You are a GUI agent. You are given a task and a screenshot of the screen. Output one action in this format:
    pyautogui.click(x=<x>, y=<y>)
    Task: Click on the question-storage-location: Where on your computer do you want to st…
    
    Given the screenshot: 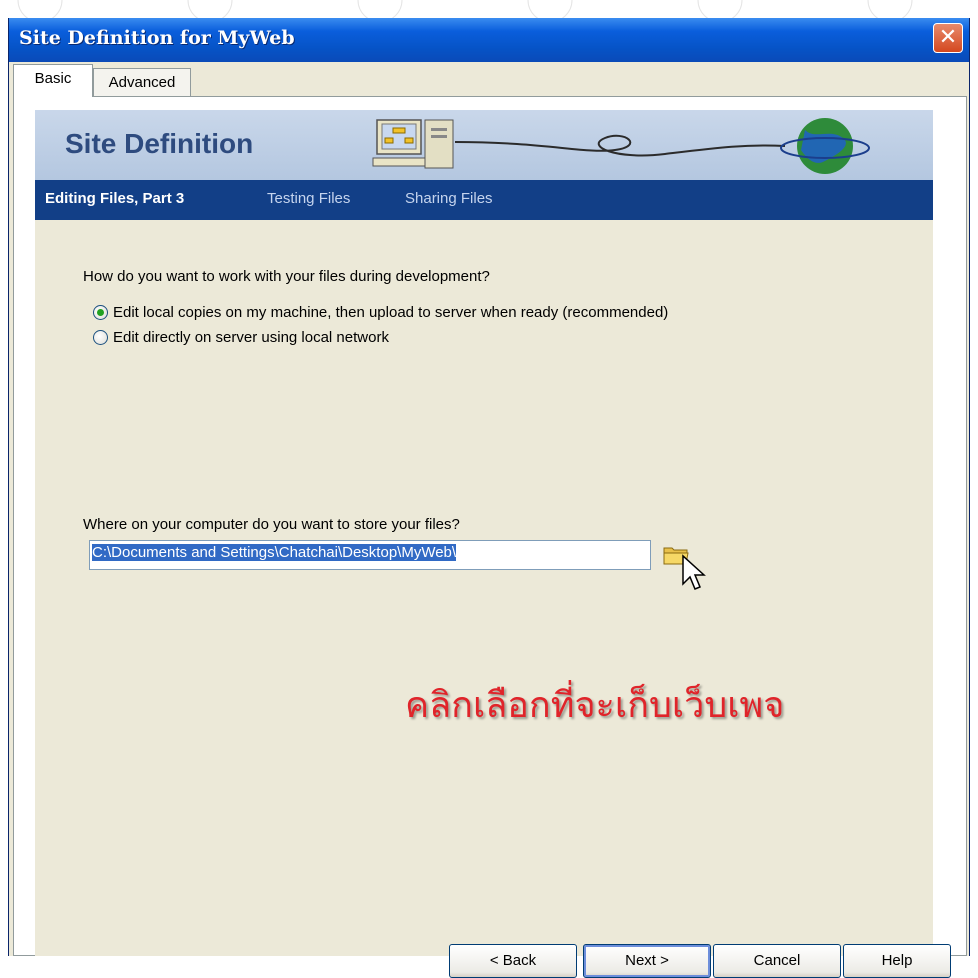 What is the action you would take?
    pyautogui.click(x=271, y=524)
    